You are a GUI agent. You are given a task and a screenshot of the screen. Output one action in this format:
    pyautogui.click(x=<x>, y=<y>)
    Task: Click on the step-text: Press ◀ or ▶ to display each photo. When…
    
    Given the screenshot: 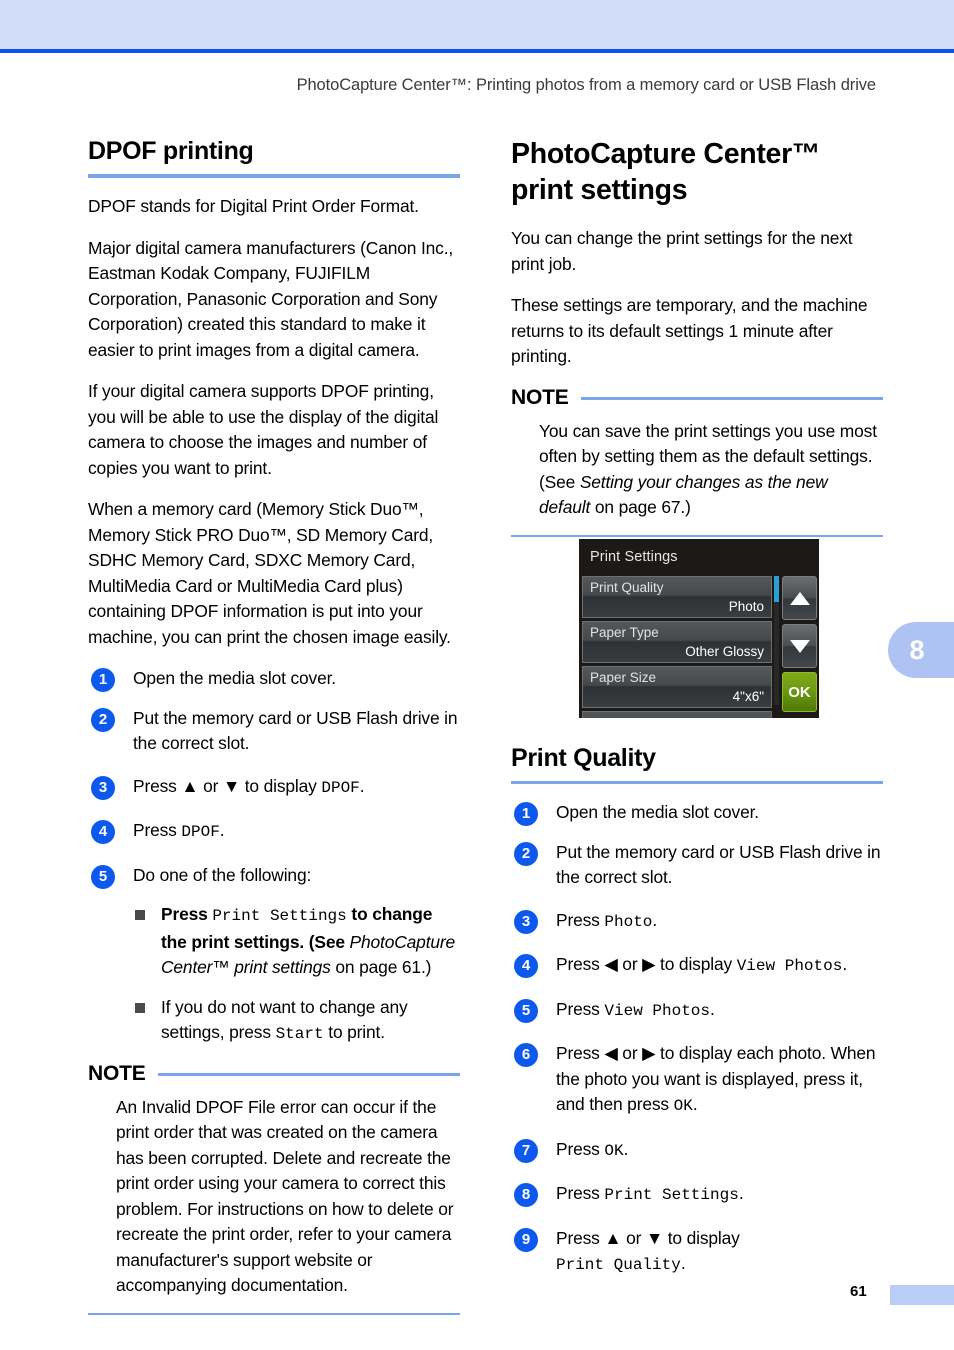 What is the action you would take?
    pyautogui.click(x=716, y=1078)
    